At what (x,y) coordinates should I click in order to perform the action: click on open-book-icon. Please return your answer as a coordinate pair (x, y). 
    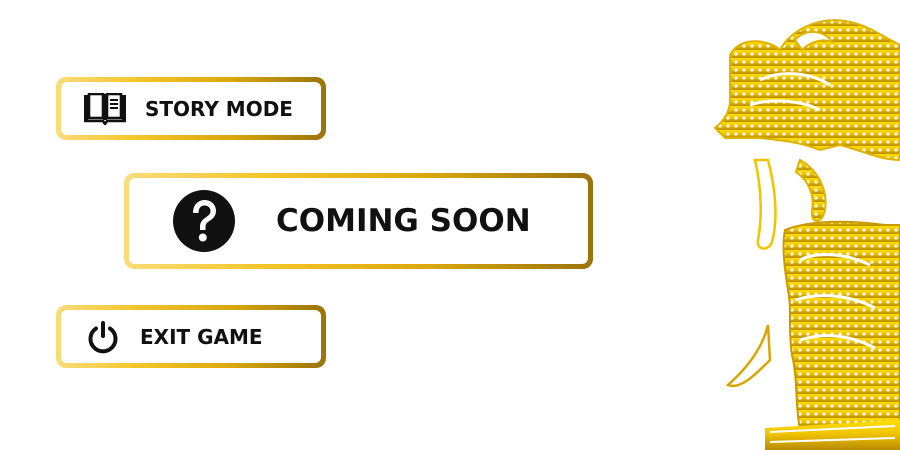
    Looking at the image, I should click on (105, 108).